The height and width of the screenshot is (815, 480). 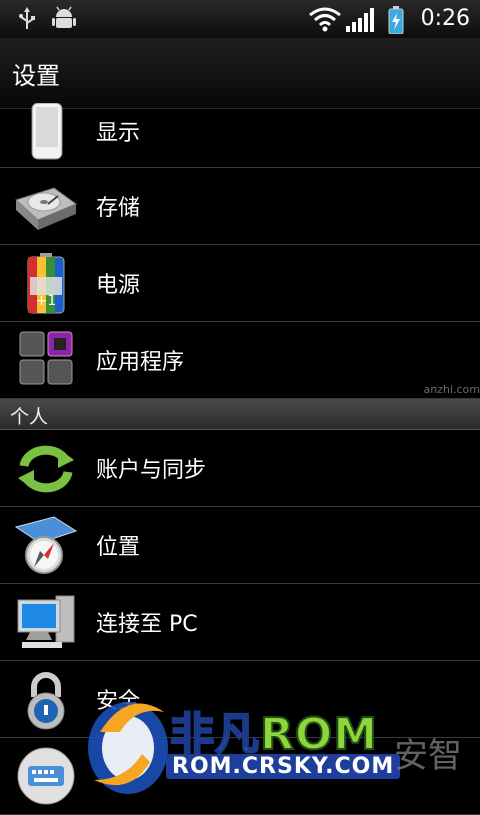 I want to click on apps-grid-icon, so click(x=46, y=358).